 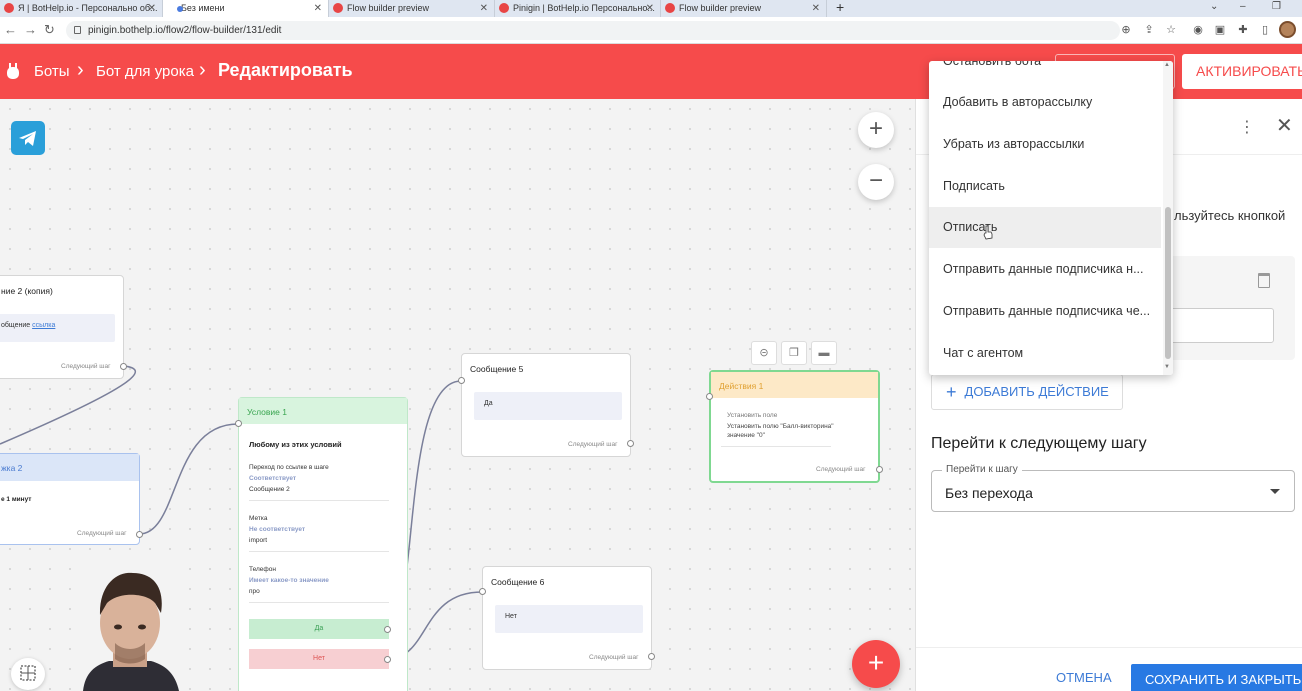 I want to click on panel-footer: ОТМЕНА СОХРАНИТЬ И ЗАКРЫТЬ, so click(x=1109, y=669).